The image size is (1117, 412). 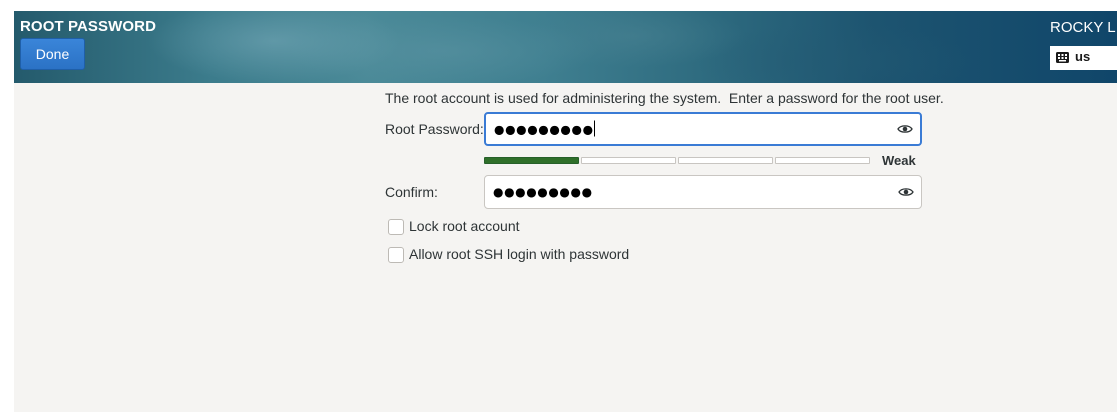 I want to click on lock-root-checkbox, so click(x=396, y=227).